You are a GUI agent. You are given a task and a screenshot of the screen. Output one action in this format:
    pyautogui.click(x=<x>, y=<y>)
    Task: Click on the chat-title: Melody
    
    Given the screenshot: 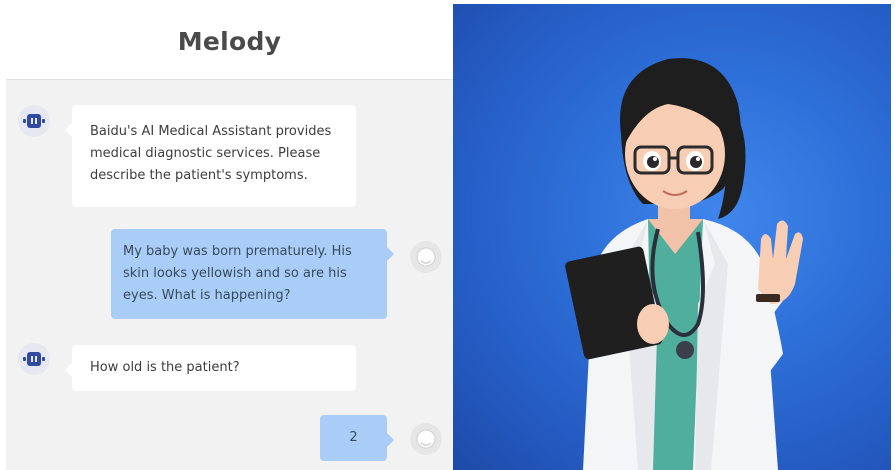 What is the action you would take?
    pyautogui.click(x=229, y=41)
    